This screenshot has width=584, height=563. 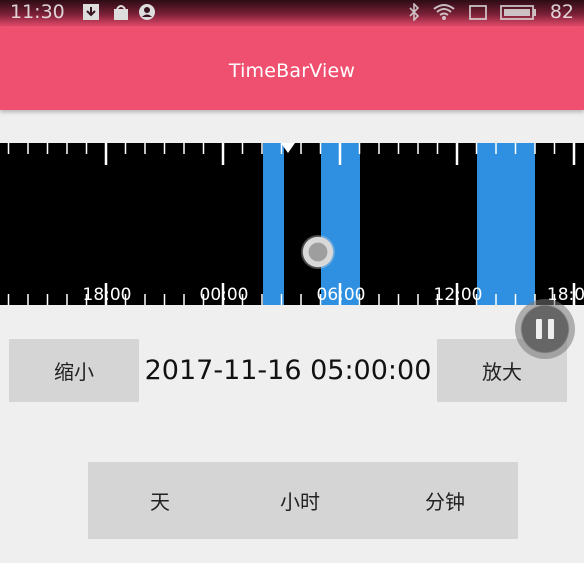 What do you see at coordinates (477, 12) in the screenshot?
I see `no-sim-icon` at bounding box center [477, 12].